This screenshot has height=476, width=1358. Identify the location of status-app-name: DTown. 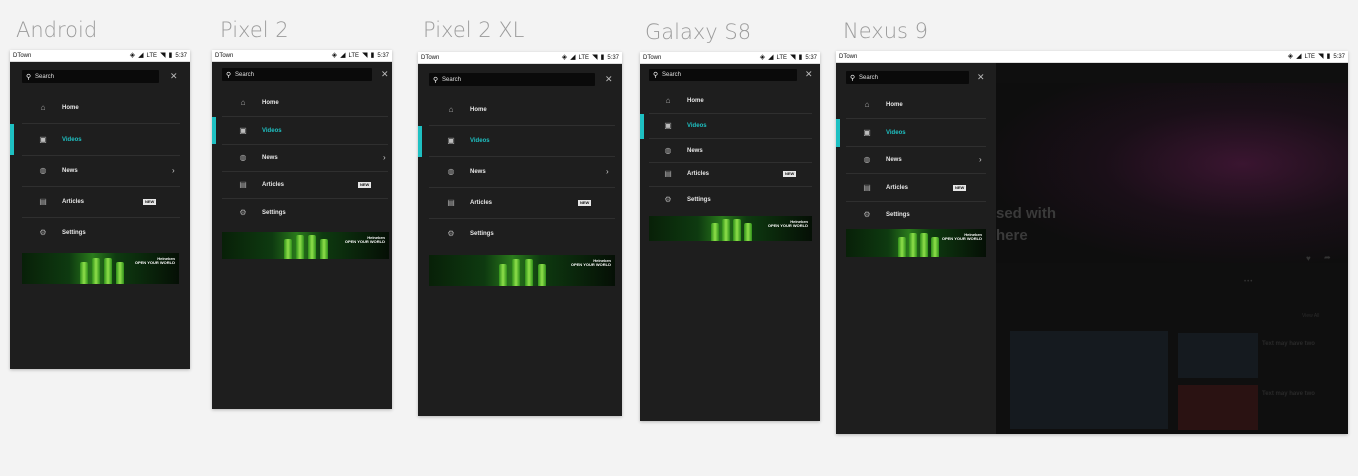
(848, 56).